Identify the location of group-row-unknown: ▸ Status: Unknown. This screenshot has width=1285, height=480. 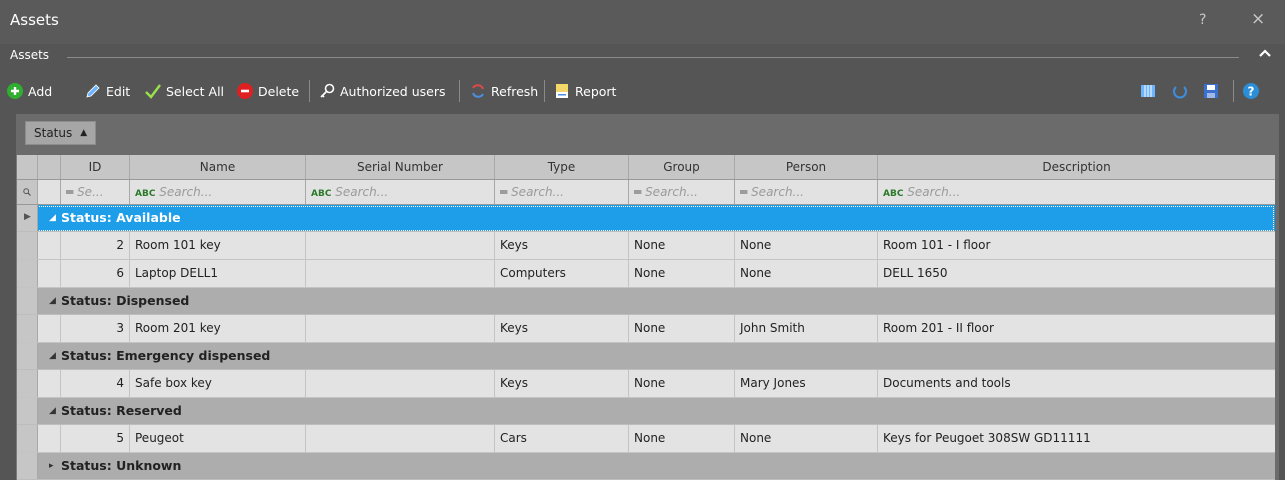
(646, 466).